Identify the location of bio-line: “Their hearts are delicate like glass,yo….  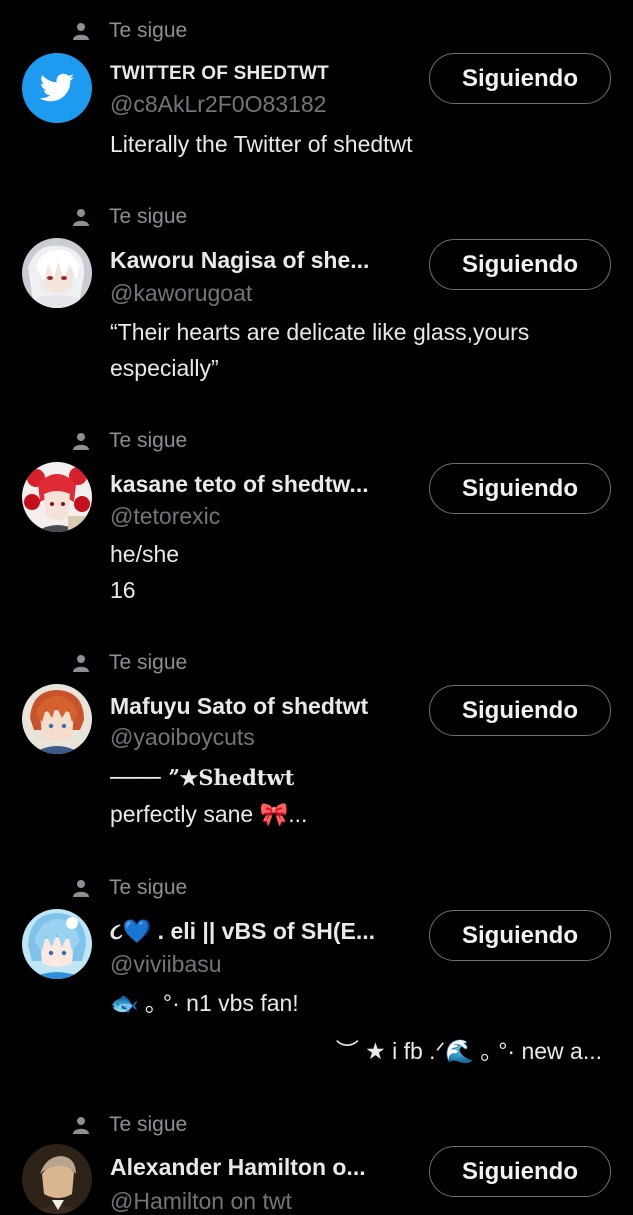
(320, 332).